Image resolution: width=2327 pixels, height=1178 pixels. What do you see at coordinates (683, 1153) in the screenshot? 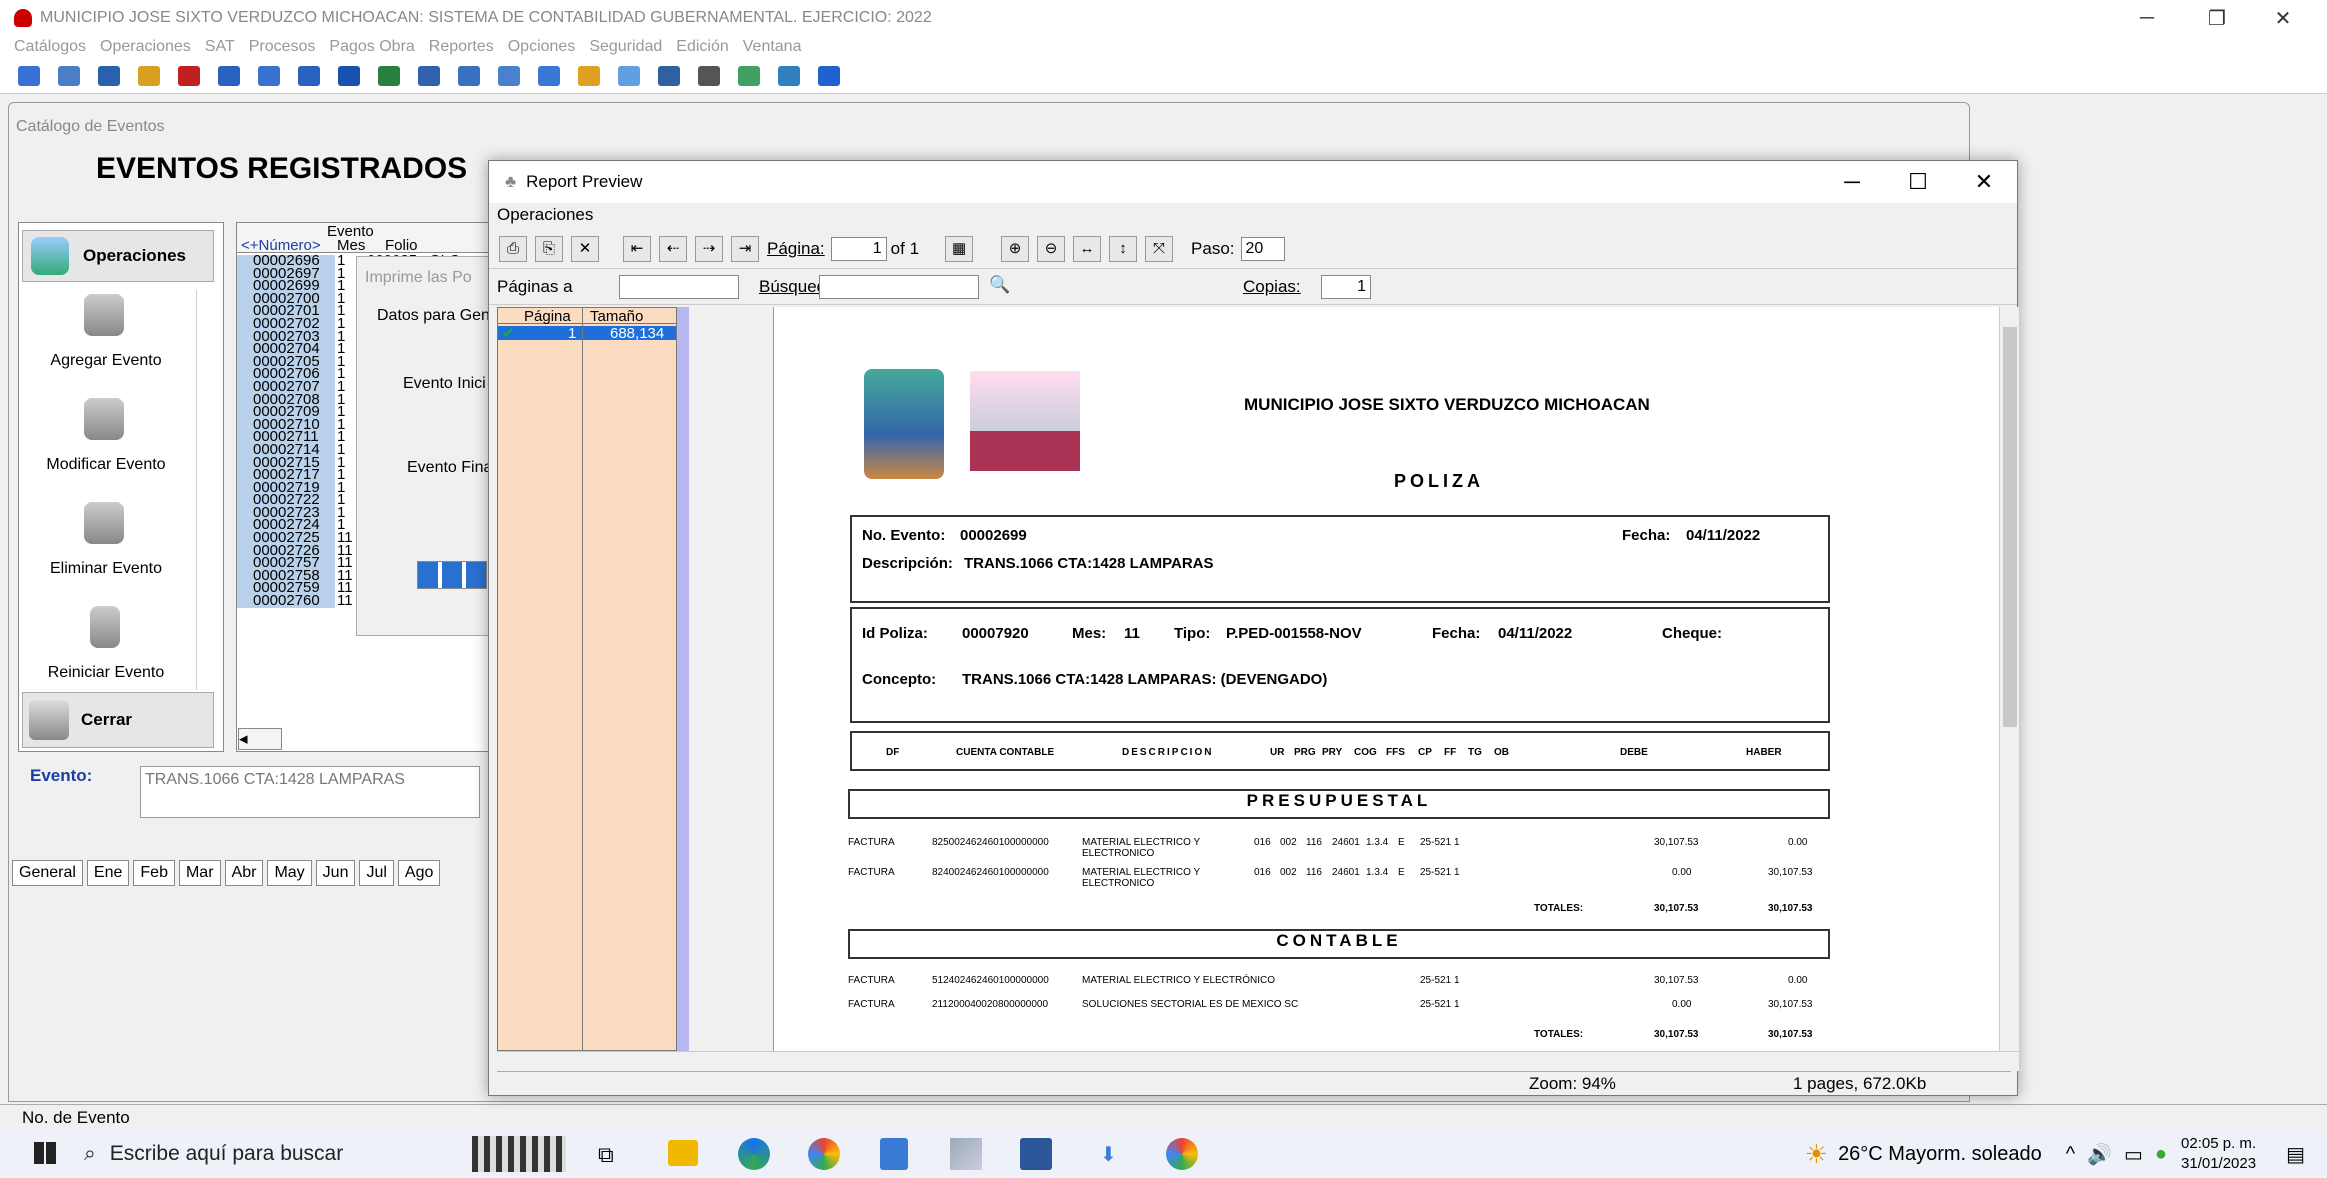
I see `file-explorer-icon` at bounding box center [683, 1153].